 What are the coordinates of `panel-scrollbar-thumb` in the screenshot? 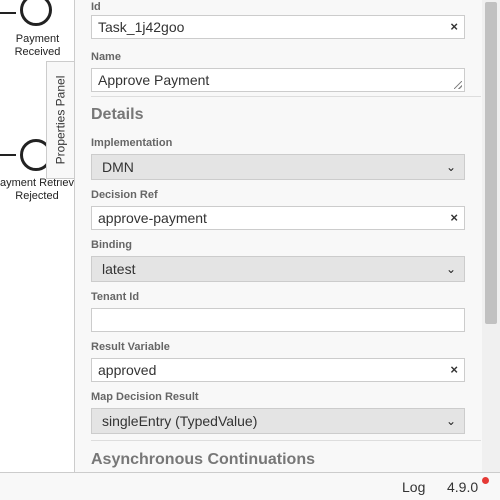 It's located at (491, 163).